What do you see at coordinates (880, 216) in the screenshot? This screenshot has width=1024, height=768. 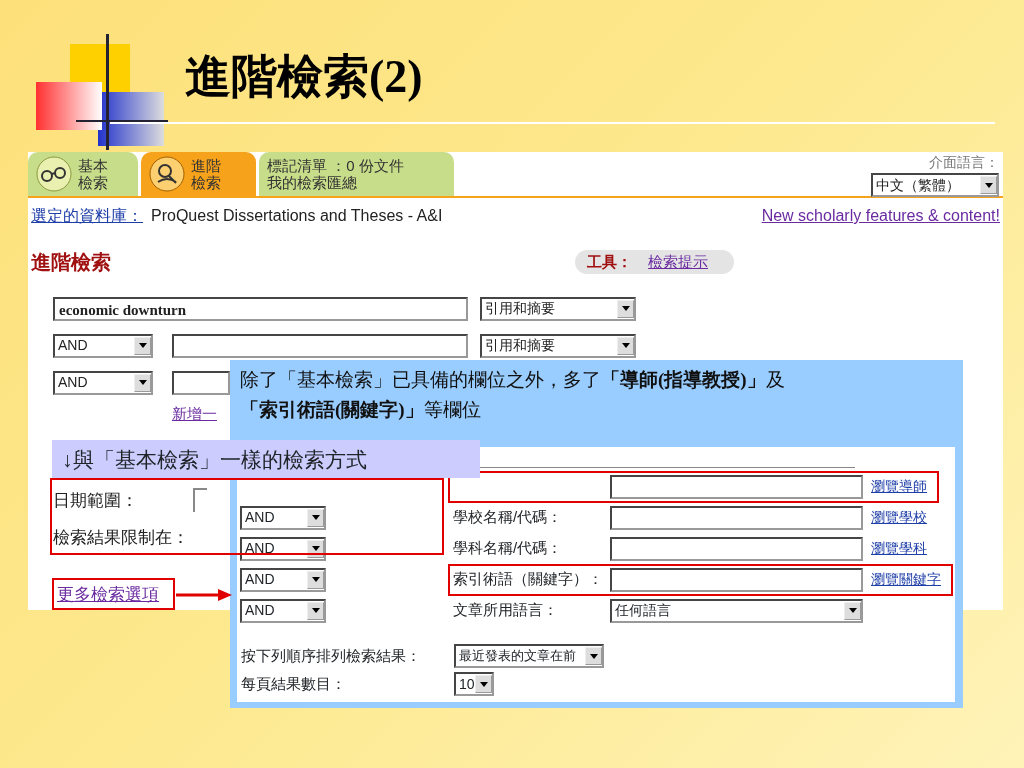 I see `news-link: New scholarly features & content!` at bounding box center [880, 216].